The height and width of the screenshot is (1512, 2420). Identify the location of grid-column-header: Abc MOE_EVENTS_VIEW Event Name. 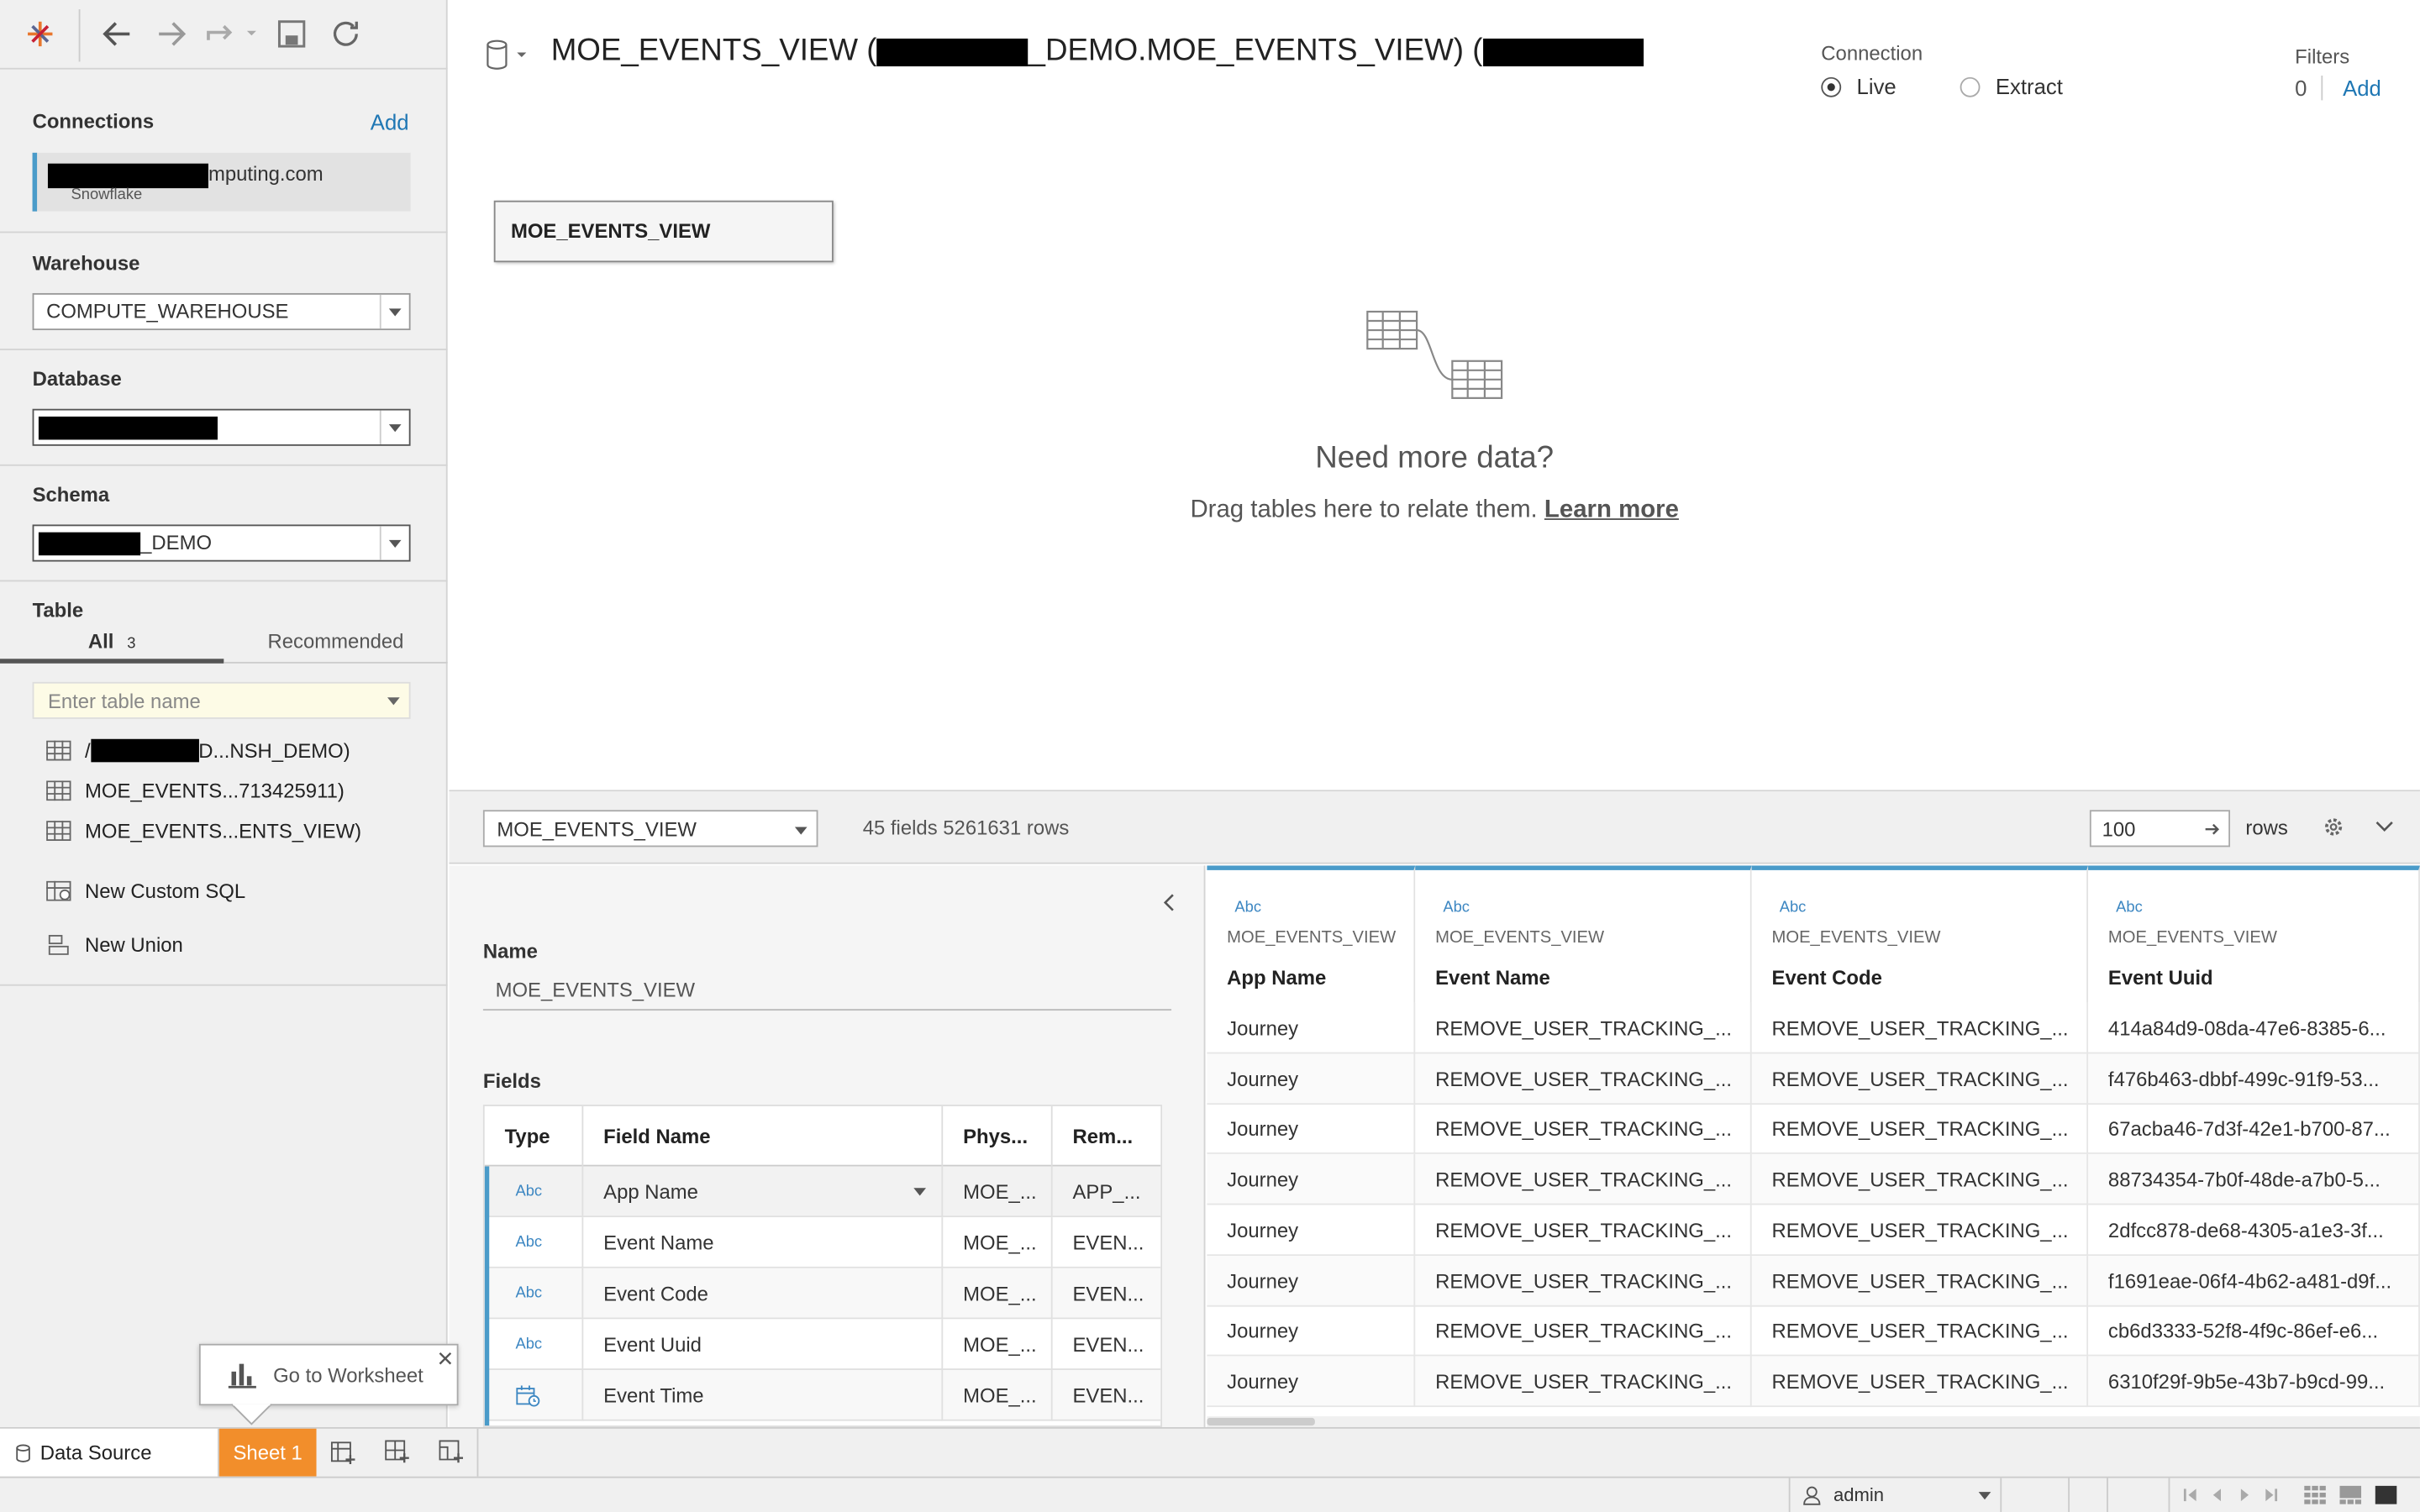
(1584, 934).